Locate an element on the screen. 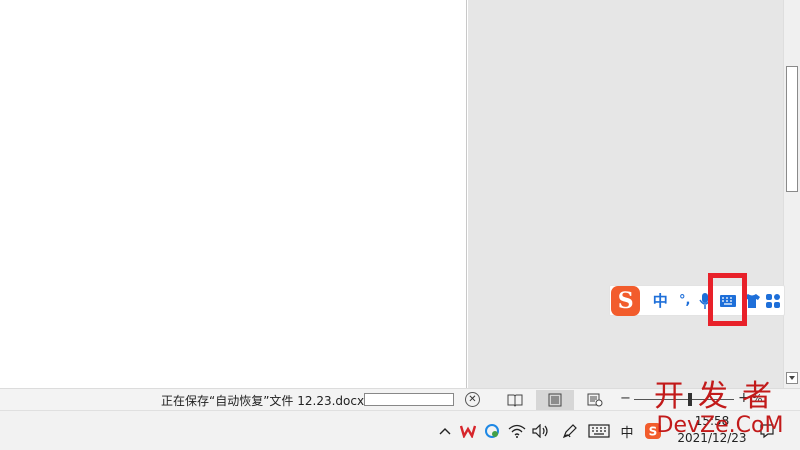 The image size is (800, 450). wps-icon is located at coordinates (468, 431).